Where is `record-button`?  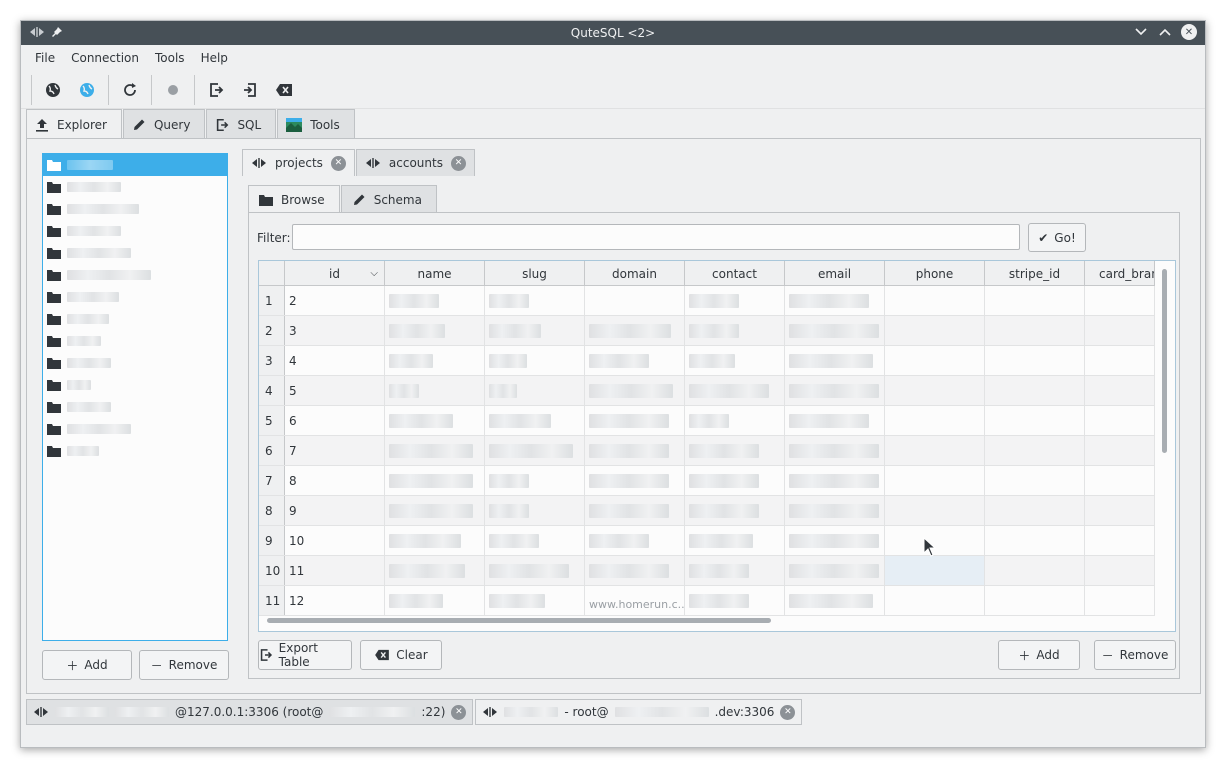
record-button is located at coordinates (173, 90).